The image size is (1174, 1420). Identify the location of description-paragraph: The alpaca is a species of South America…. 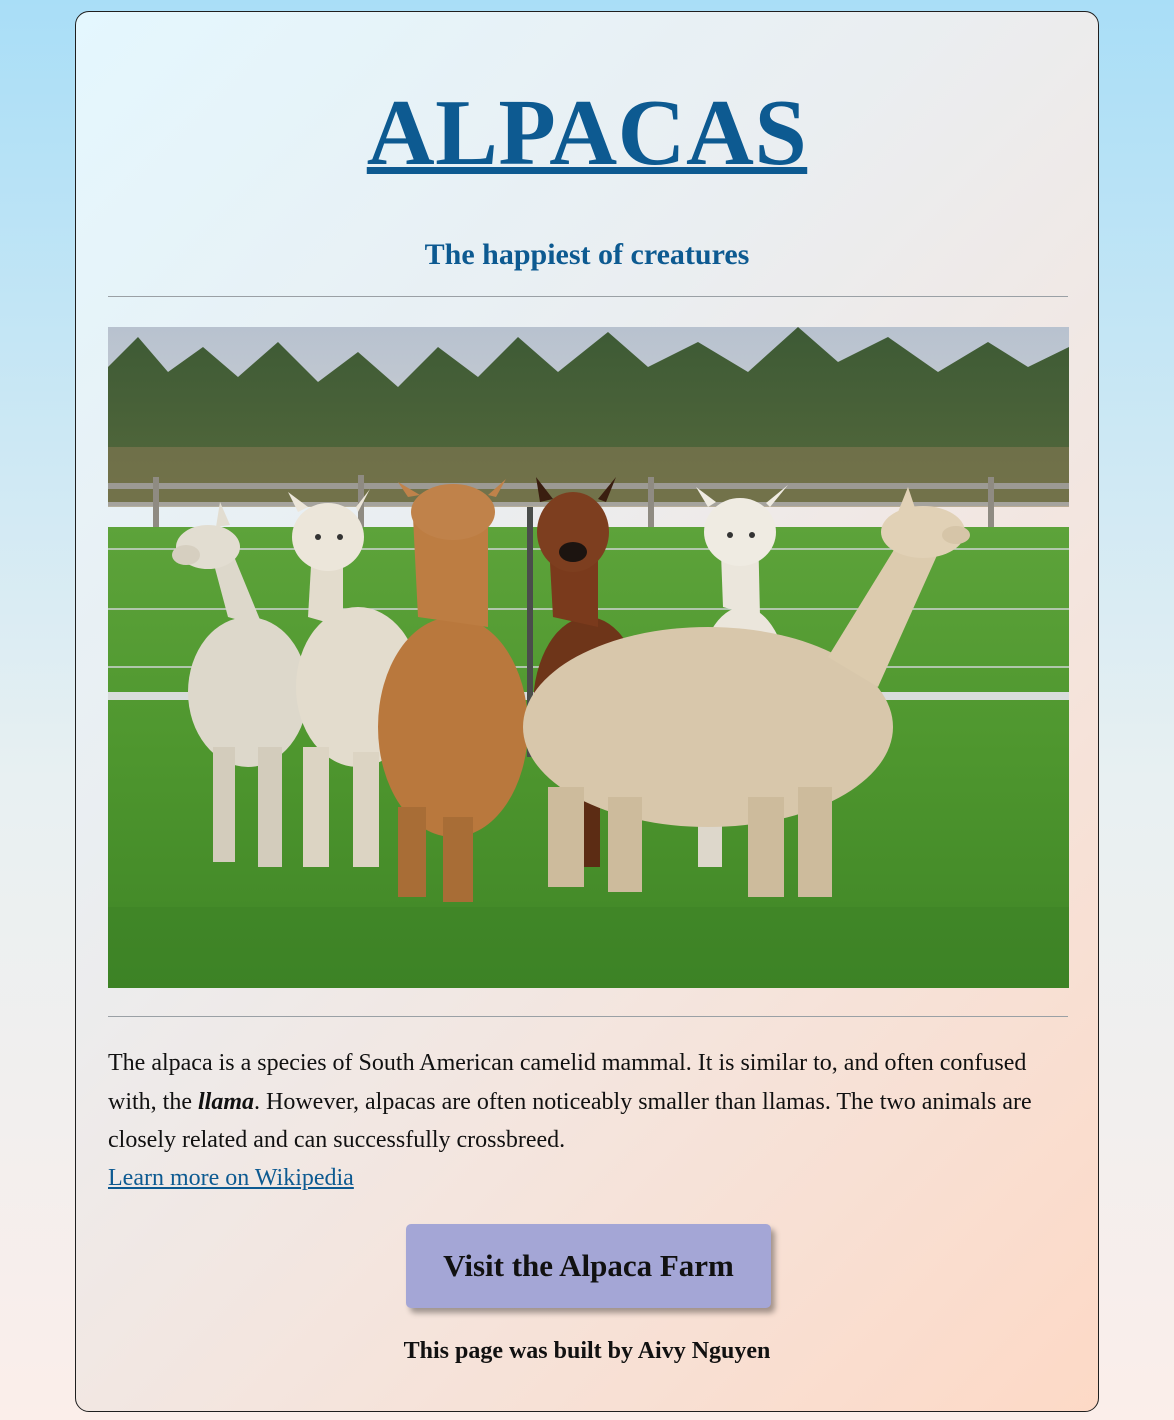
(588, 1102).